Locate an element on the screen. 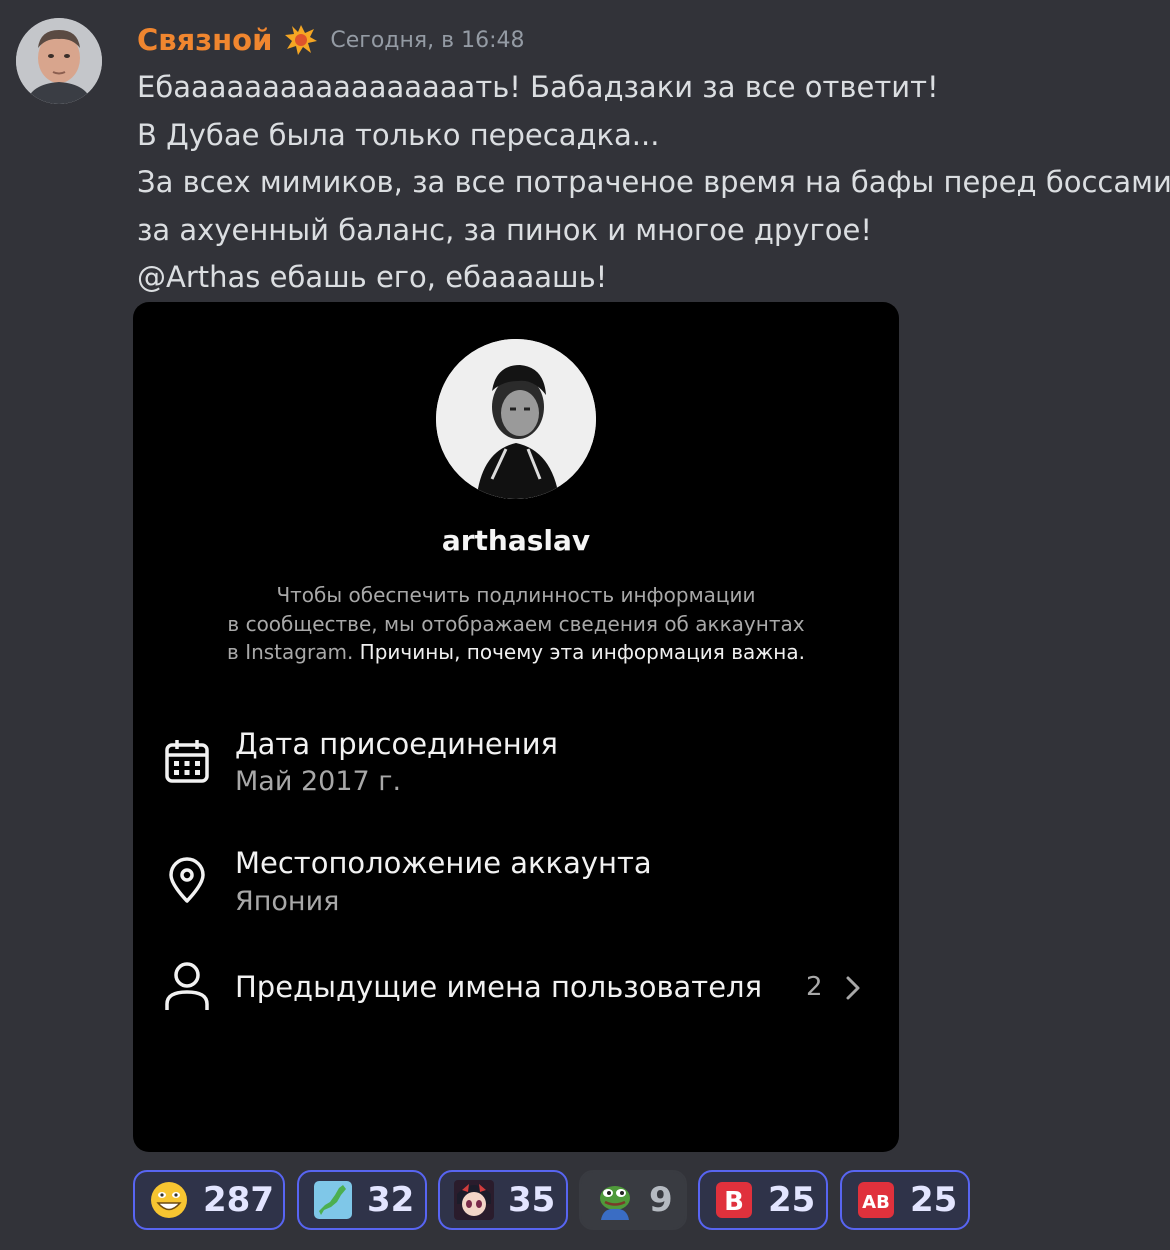 The height and width of the screenshot is (1250, 1170). user-mention: @Arthas is located at coordinates (198, 277).